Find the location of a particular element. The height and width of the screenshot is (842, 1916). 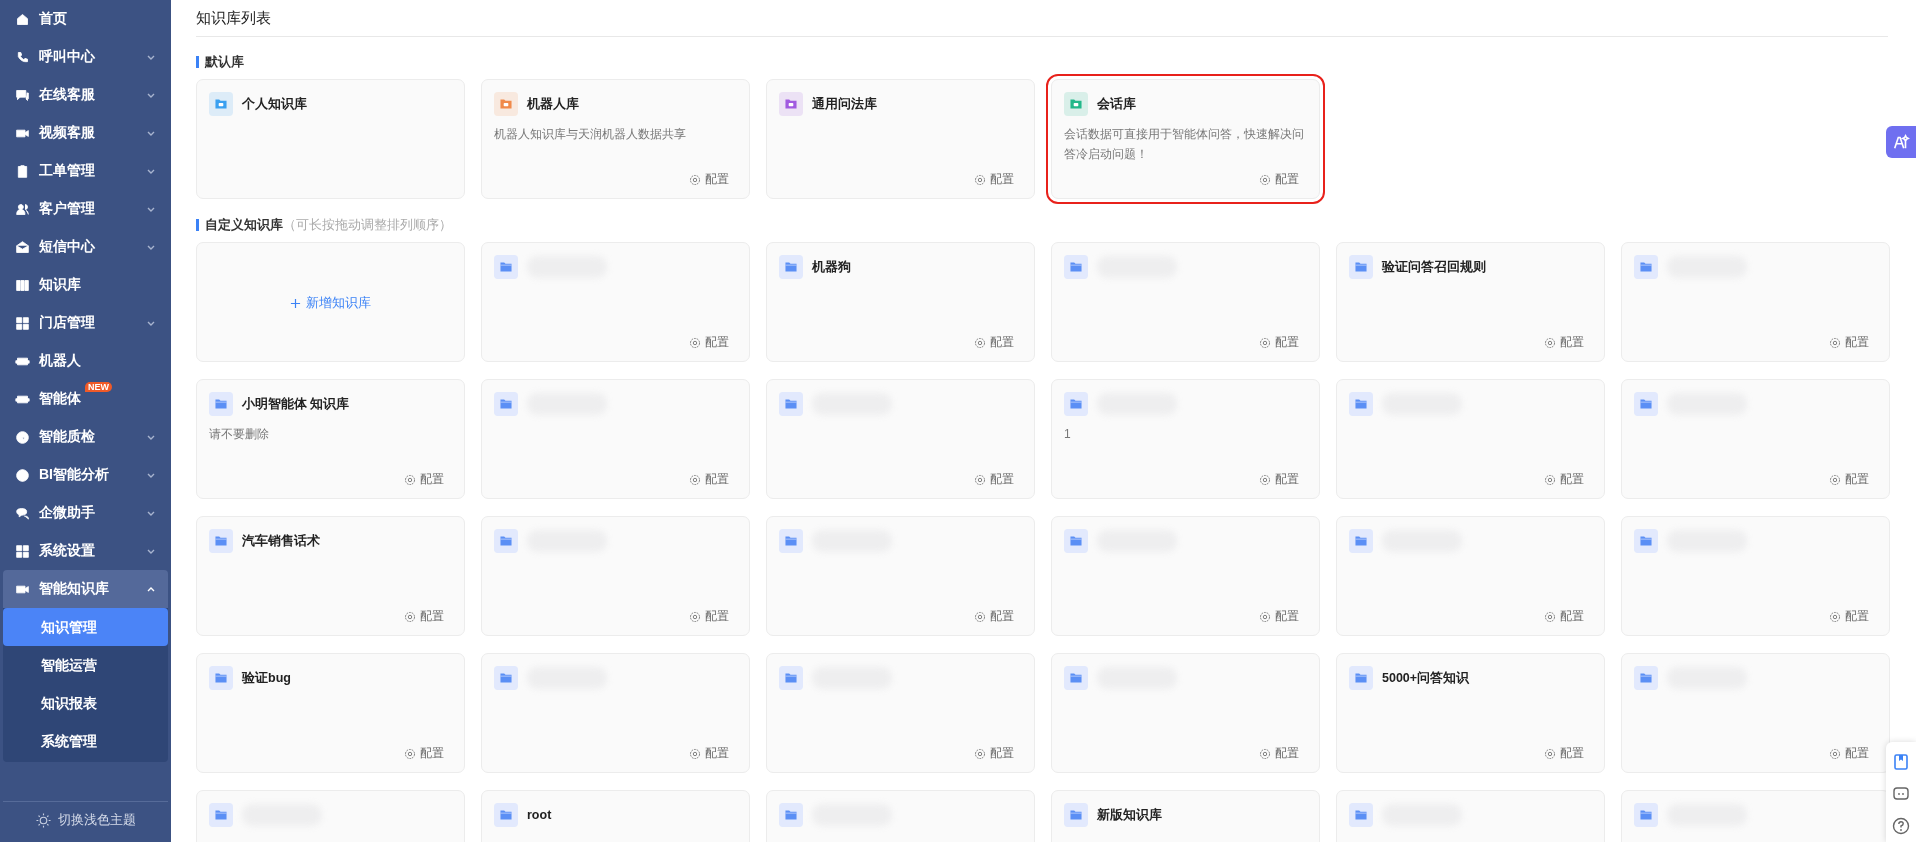

ai-assistant-button is located at coordinates (1901, 142).